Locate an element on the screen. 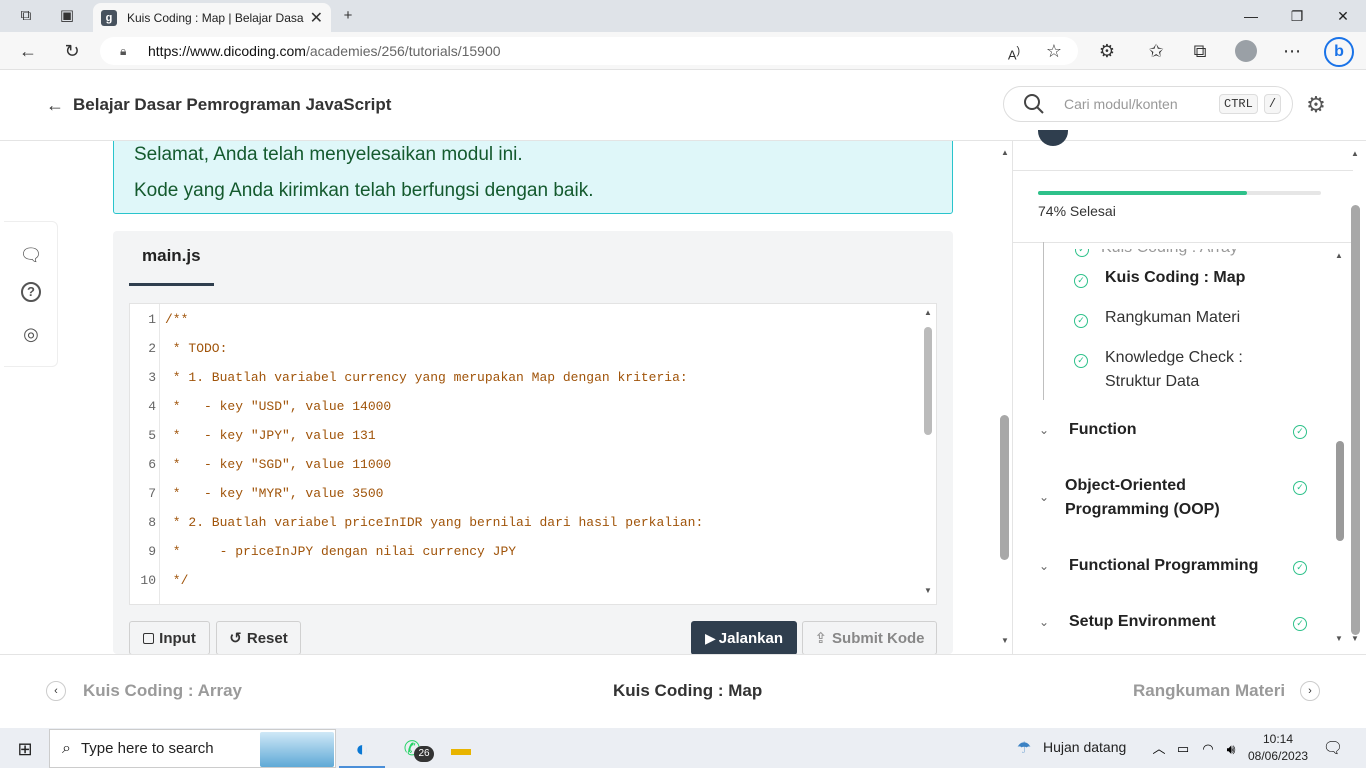 This screenshot has width=1366, height=768. support-lifebuoy-icon: ◎ is located at coordinates (31, 334).